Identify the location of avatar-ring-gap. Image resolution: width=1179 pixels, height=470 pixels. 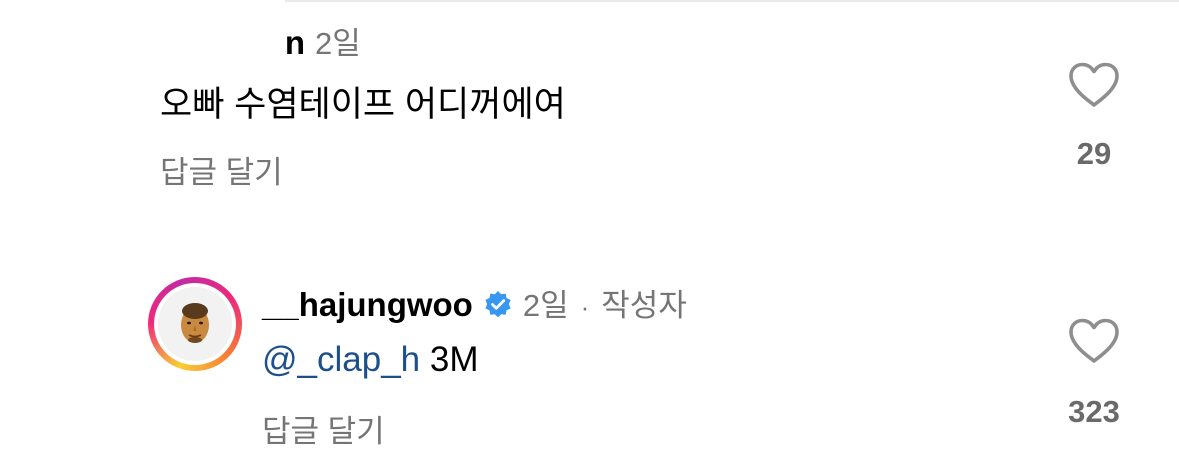
(195, 324).